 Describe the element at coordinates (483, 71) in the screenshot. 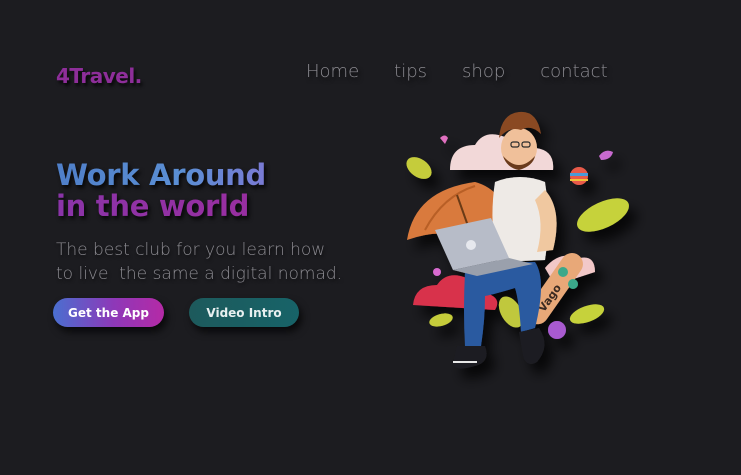

I see `nav-item-shop: shop` at that location.